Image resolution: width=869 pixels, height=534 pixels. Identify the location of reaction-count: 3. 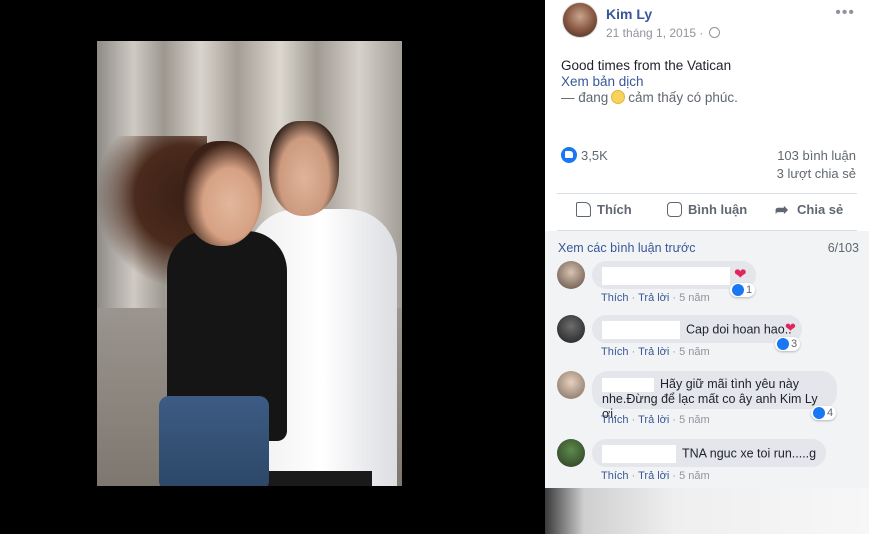
(794, 344).